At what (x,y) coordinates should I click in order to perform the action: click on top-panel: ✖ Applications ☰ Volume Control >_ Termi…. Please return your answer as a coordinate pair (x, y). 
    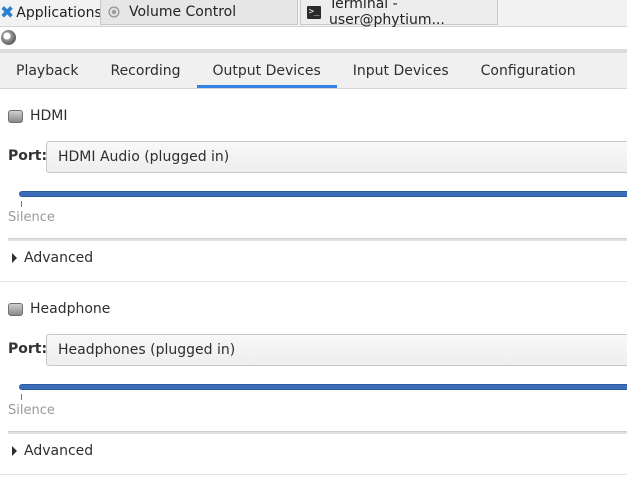
    Looking at the image, I should click on (313, 14).